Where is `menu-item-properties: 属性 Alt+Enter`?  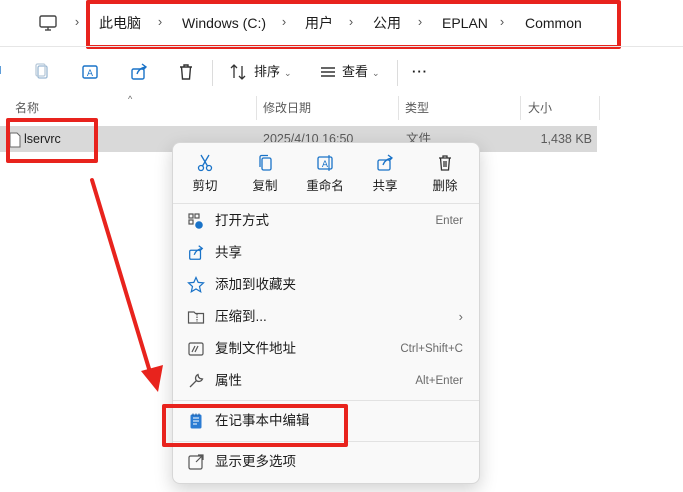 menu-item-properties: 属性 Alt+Enter is located at coordinates (326, 381).